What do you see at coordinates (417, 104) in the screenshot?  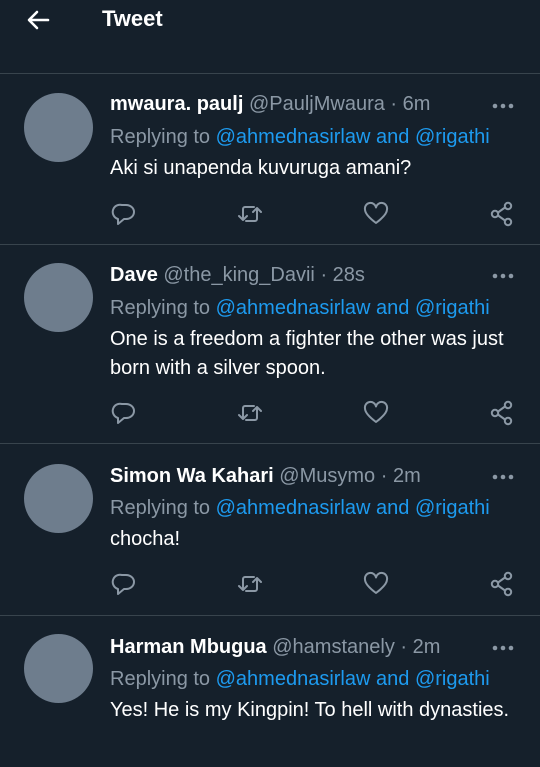 I see `timestamp: 6m` at bounding box center [417, 104].